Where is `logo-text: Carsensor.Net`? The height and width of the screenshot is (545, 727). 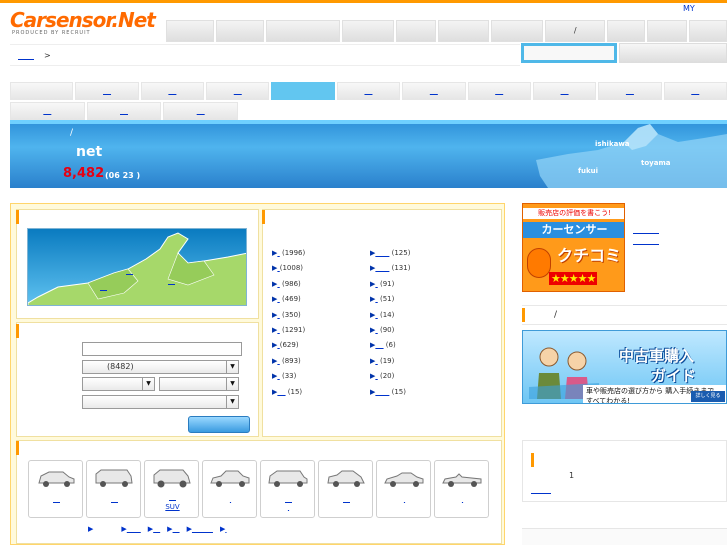
logo-text: Carsensor.Net is located at coordinates (83, 20).